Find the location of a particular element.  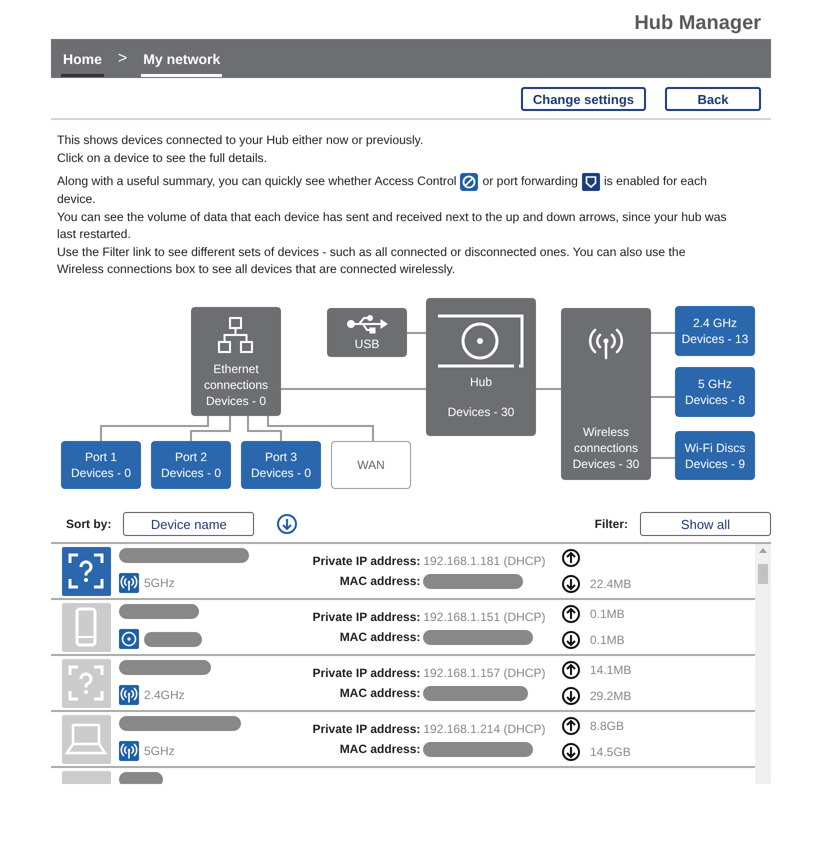

filter-dropdown: Show all is located at coordinates (705, 524).